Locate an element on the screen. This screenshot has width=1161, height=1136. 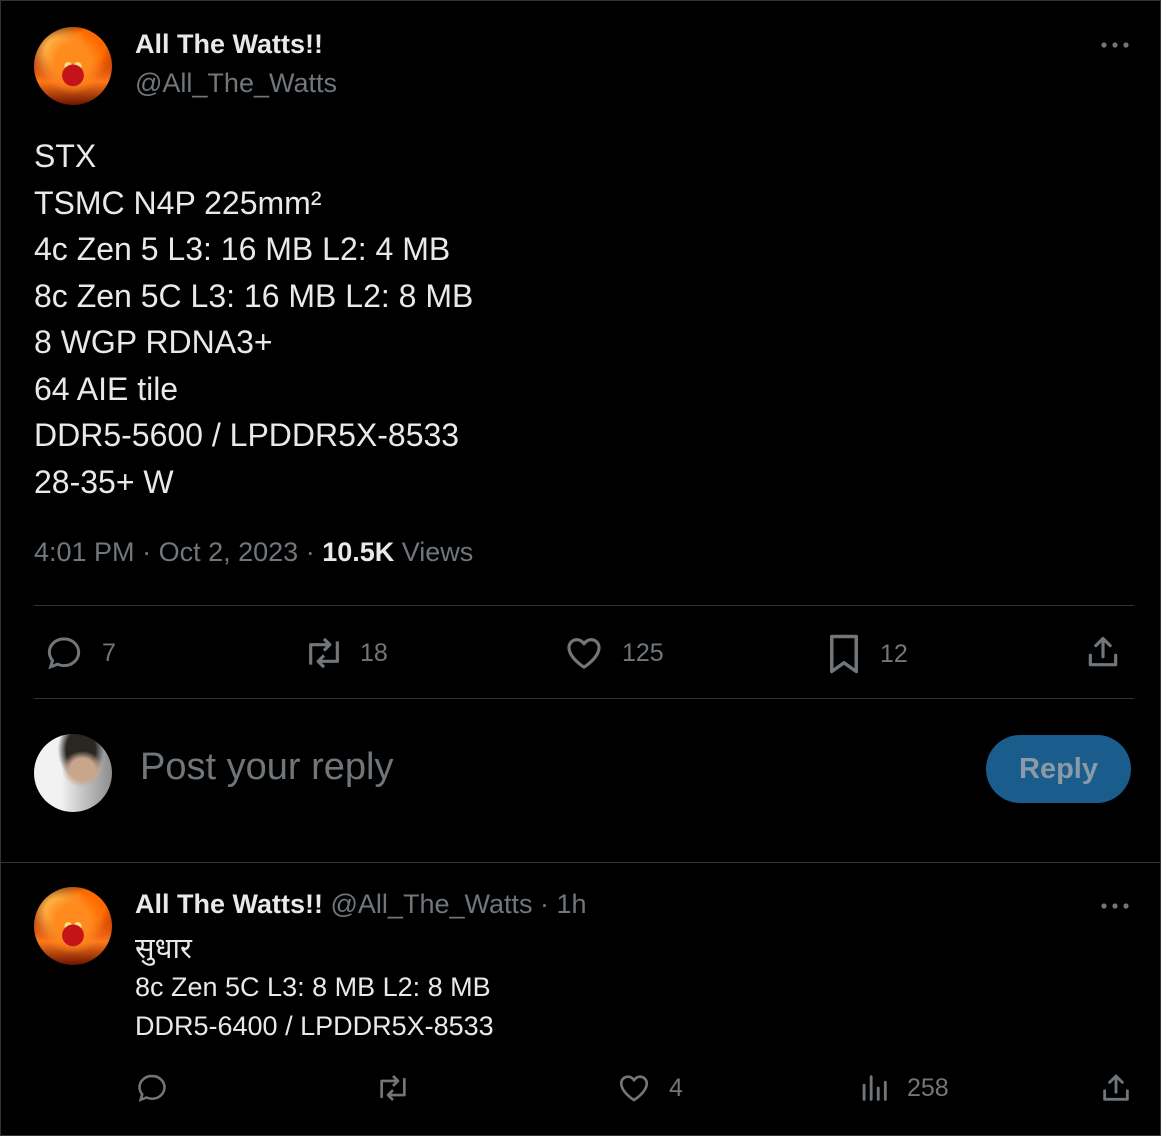
bookmark-icon is located at coordinates (844, 654).